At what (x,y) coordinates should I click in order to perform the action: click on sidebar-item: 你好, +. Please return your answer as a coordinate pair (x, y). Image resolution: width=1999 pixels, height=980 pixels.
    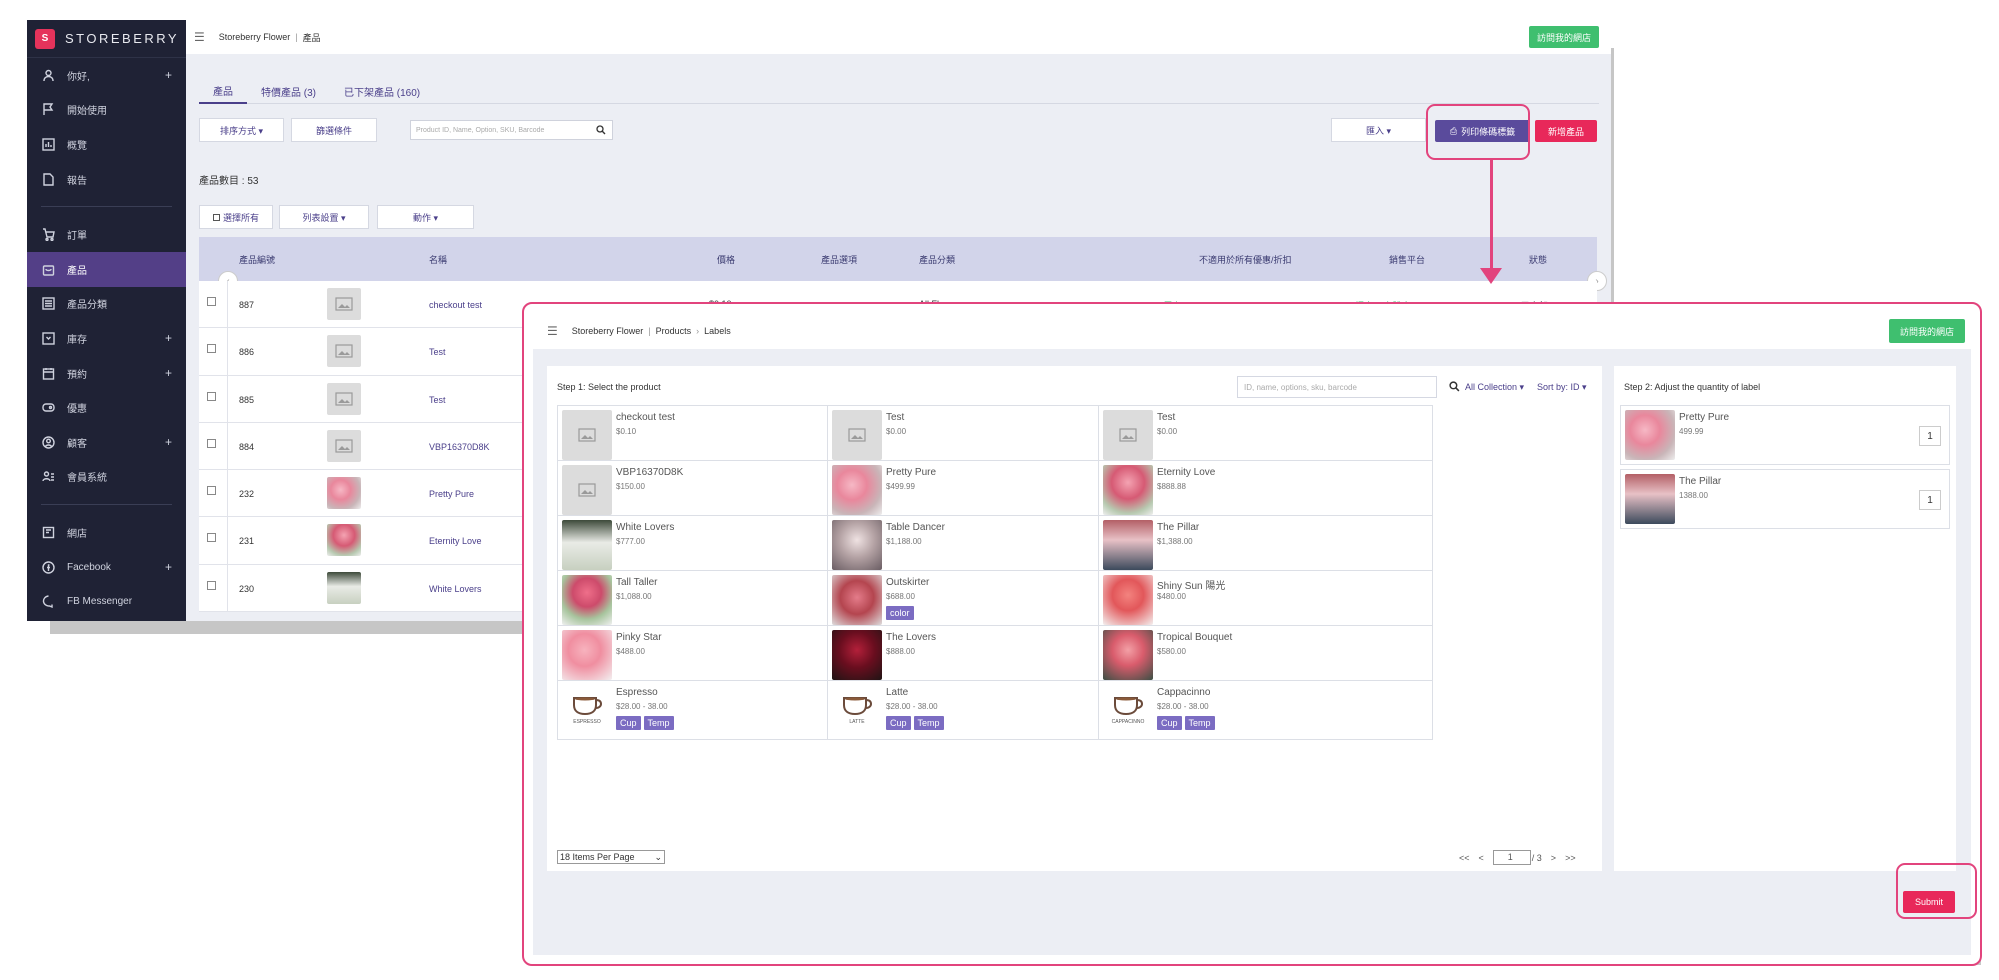
    Looking at the image, I should click on (106, 75).